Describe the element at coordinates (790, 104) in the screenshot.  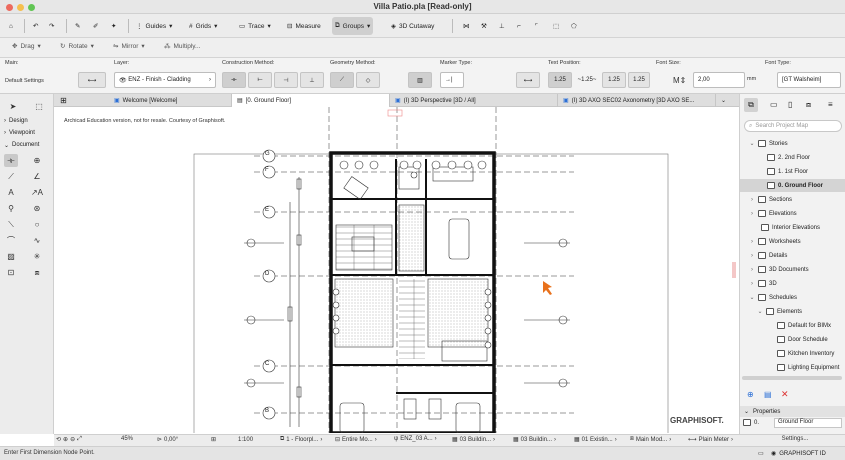
I see `layout-book-button: ▯` at that location.